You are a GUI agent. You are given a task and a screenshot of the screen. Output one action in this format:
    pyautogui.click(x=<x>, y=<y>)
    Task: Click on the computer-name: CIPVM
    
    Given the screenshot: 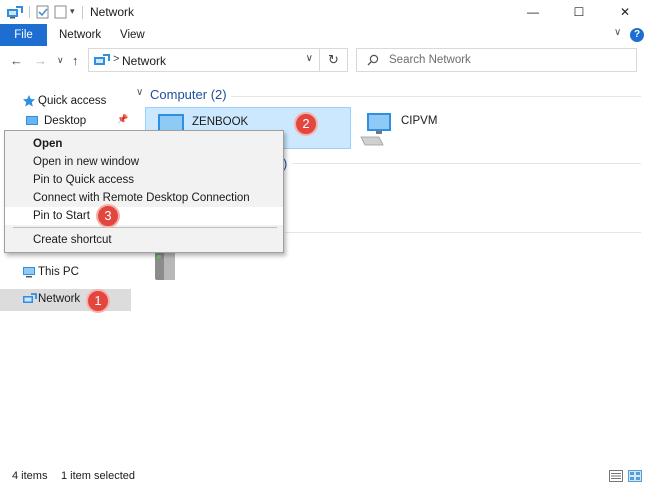 What is the action you would take?
    pyautogui.click(x=419, y=121)
    